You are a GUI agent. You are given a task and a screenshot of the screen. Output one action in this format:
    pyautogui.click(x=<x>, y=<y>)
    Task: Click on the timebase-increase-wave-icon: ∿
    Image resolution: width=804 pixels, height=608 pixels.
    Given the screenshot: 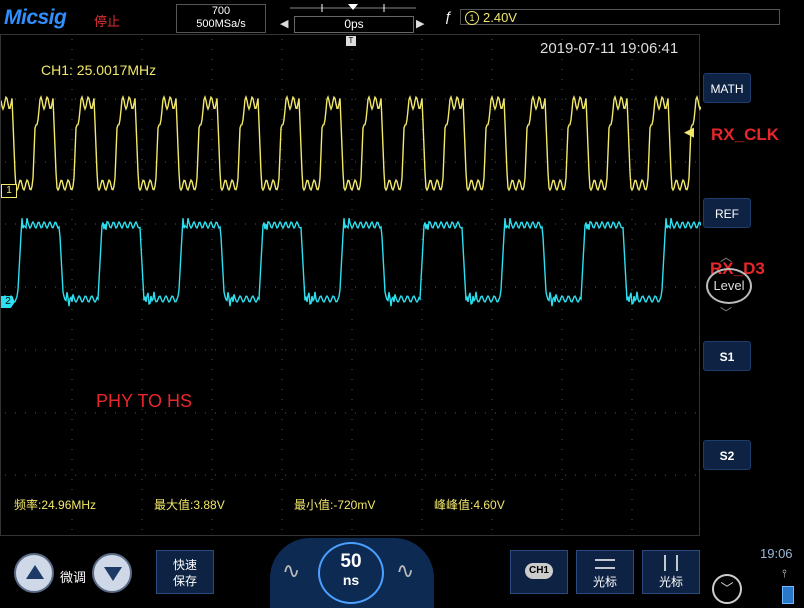 What is the action you would take?
    pyautogui.click(x=405, y=571)
    